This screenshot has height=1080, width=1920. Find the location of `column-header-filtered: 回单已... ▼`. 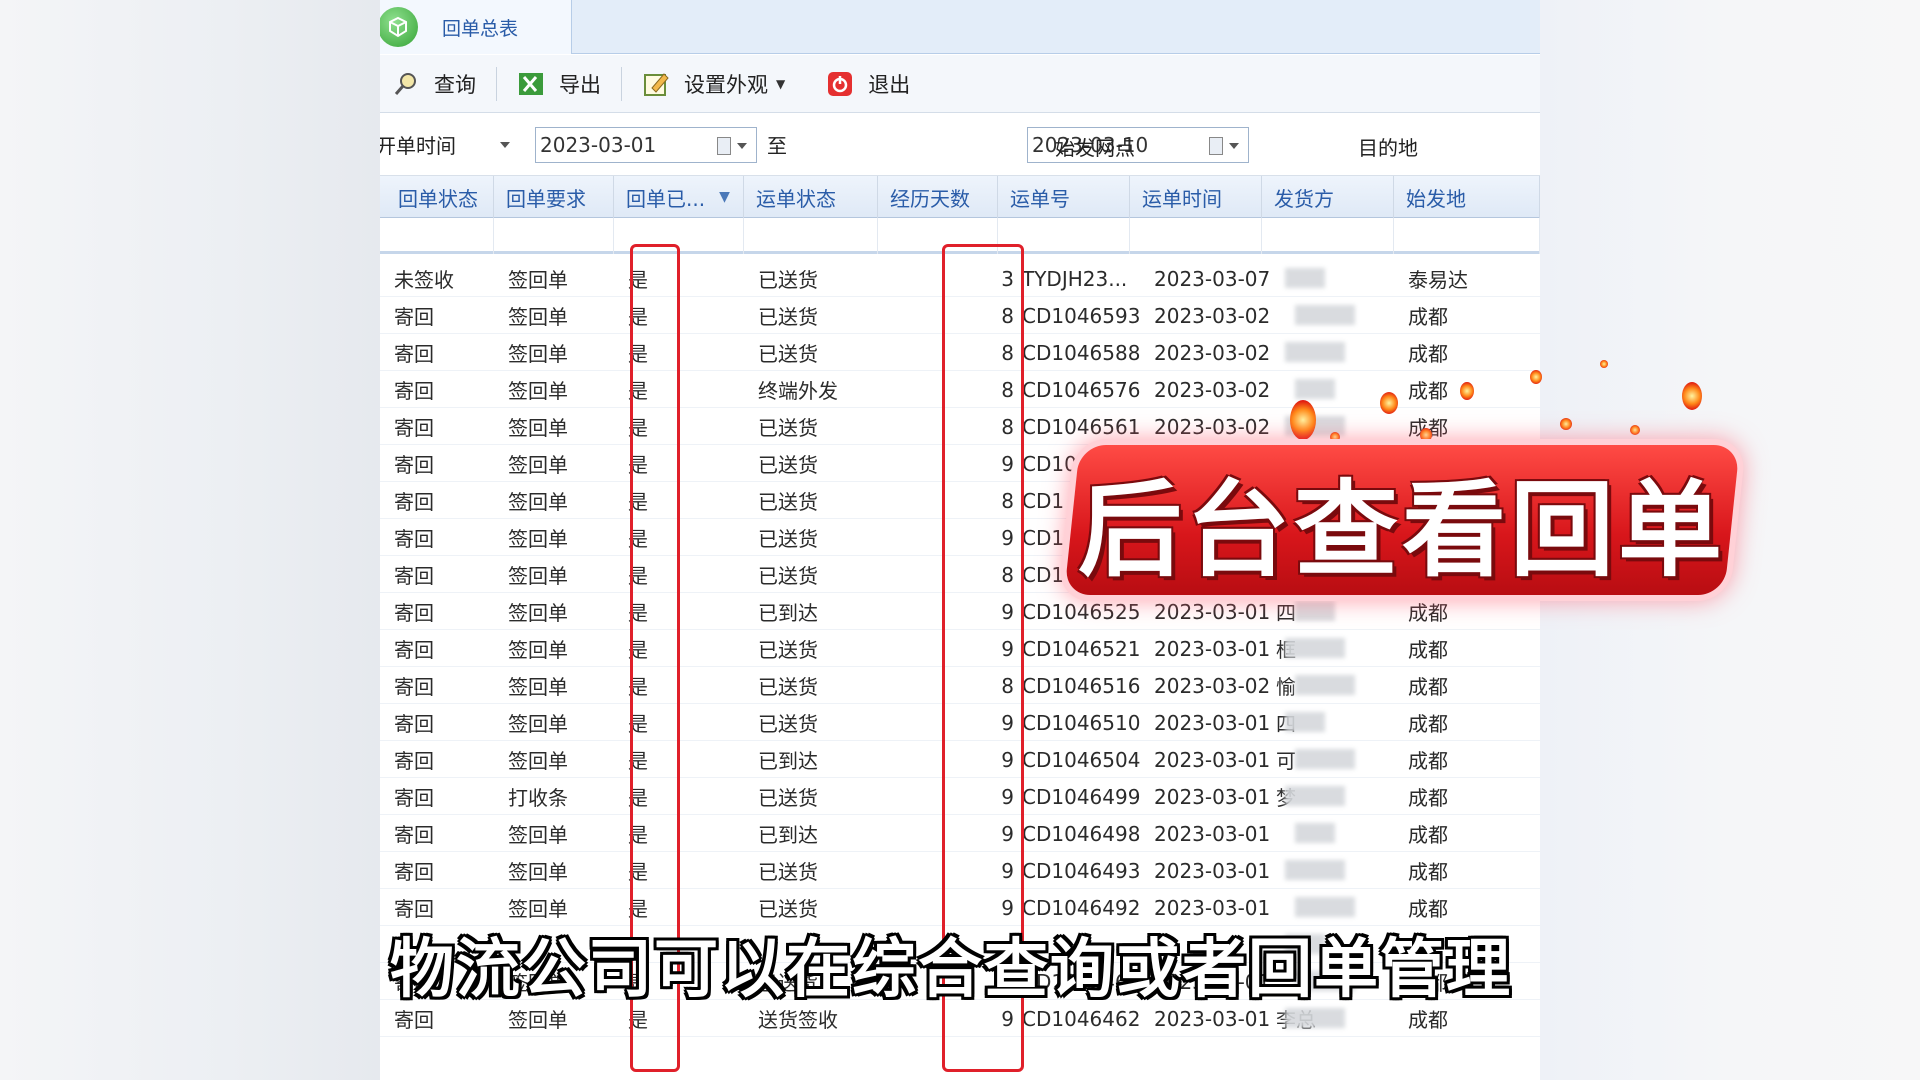

column-header-filtered: 回单已... ▼ is located at coordinates (679, 197).